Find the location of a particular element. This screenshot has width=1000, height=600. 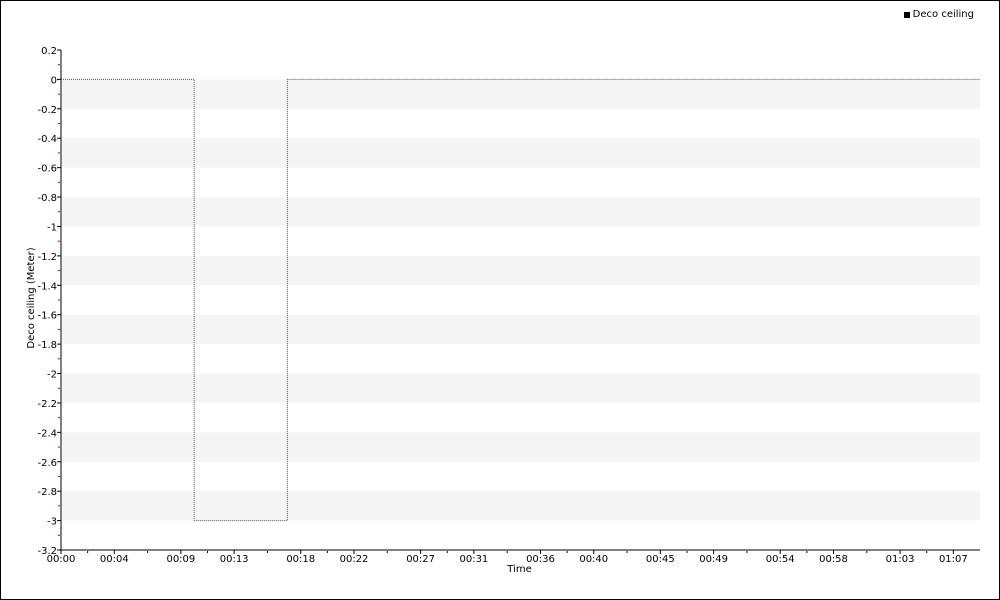

x-tick-label: 00:13 is located at coordinates (234, 559).